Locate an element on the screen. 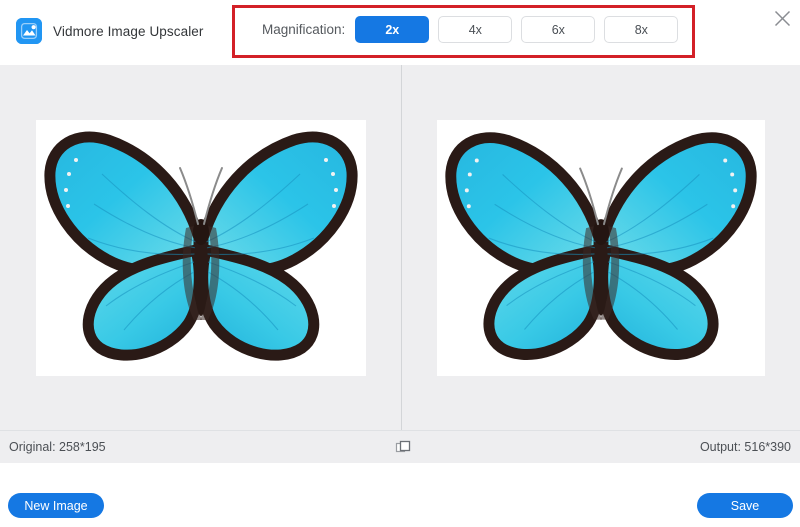 Image resolution: width=800 pixels, height=527 pixels. app-footer: New Image Save is located at coordinates (400, 495).